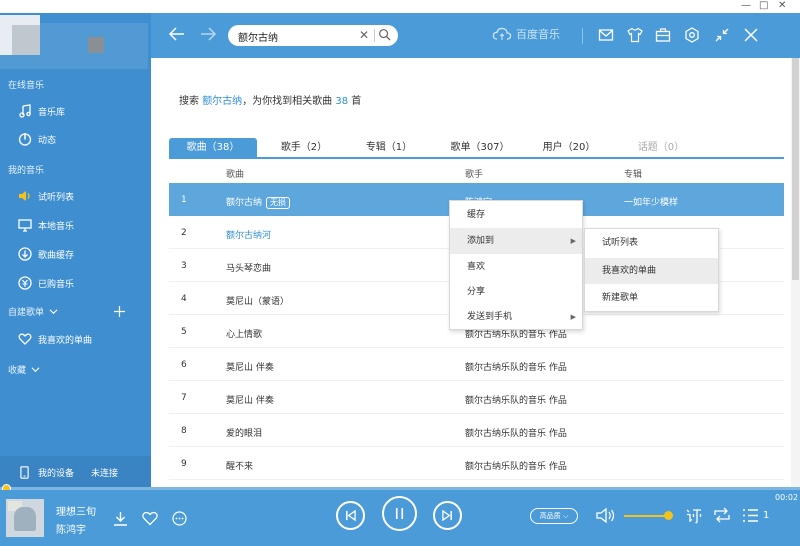 Image resolution: width=800 pixels, height=546 pixels. I want to click on song-title: 爱的眼泪, so click(244, 432).